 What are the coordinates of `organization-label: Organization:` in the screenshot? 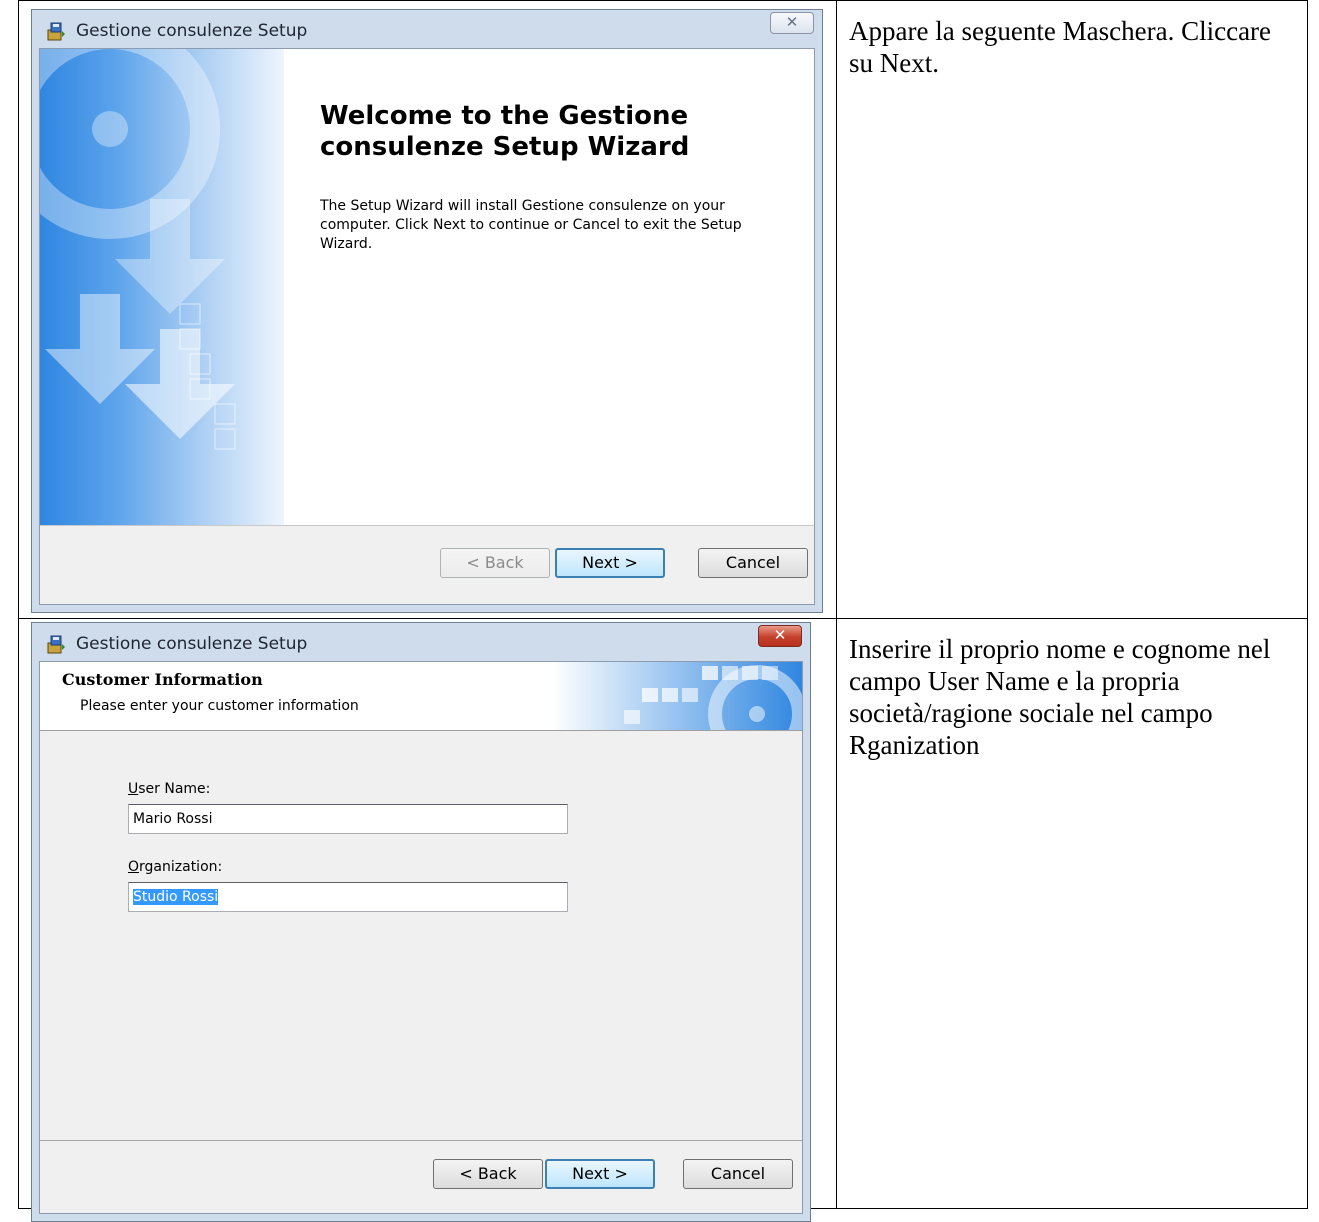 It's located at (175, 867).